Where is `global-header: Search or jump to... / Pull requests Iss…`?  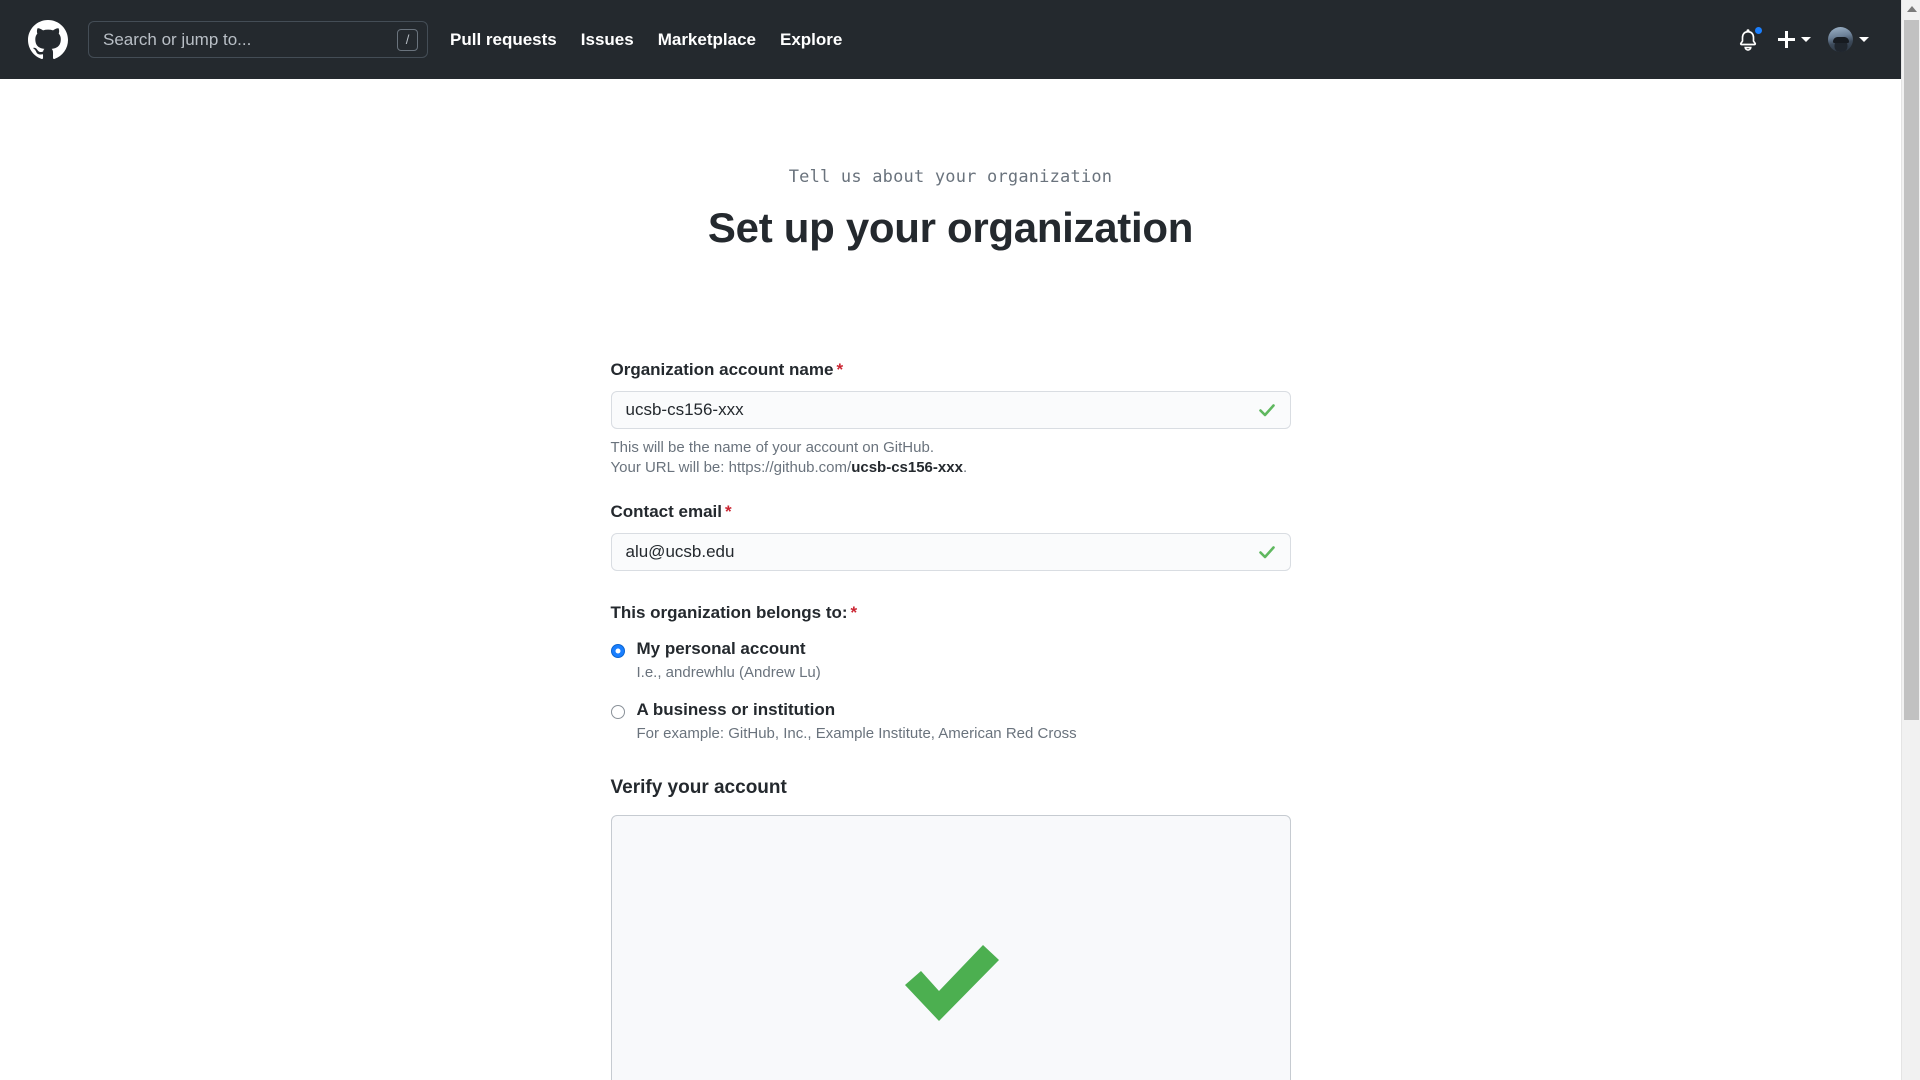
global-header: Search or jump to... / Pull requests Iss… is located at coordinates (950, 39).